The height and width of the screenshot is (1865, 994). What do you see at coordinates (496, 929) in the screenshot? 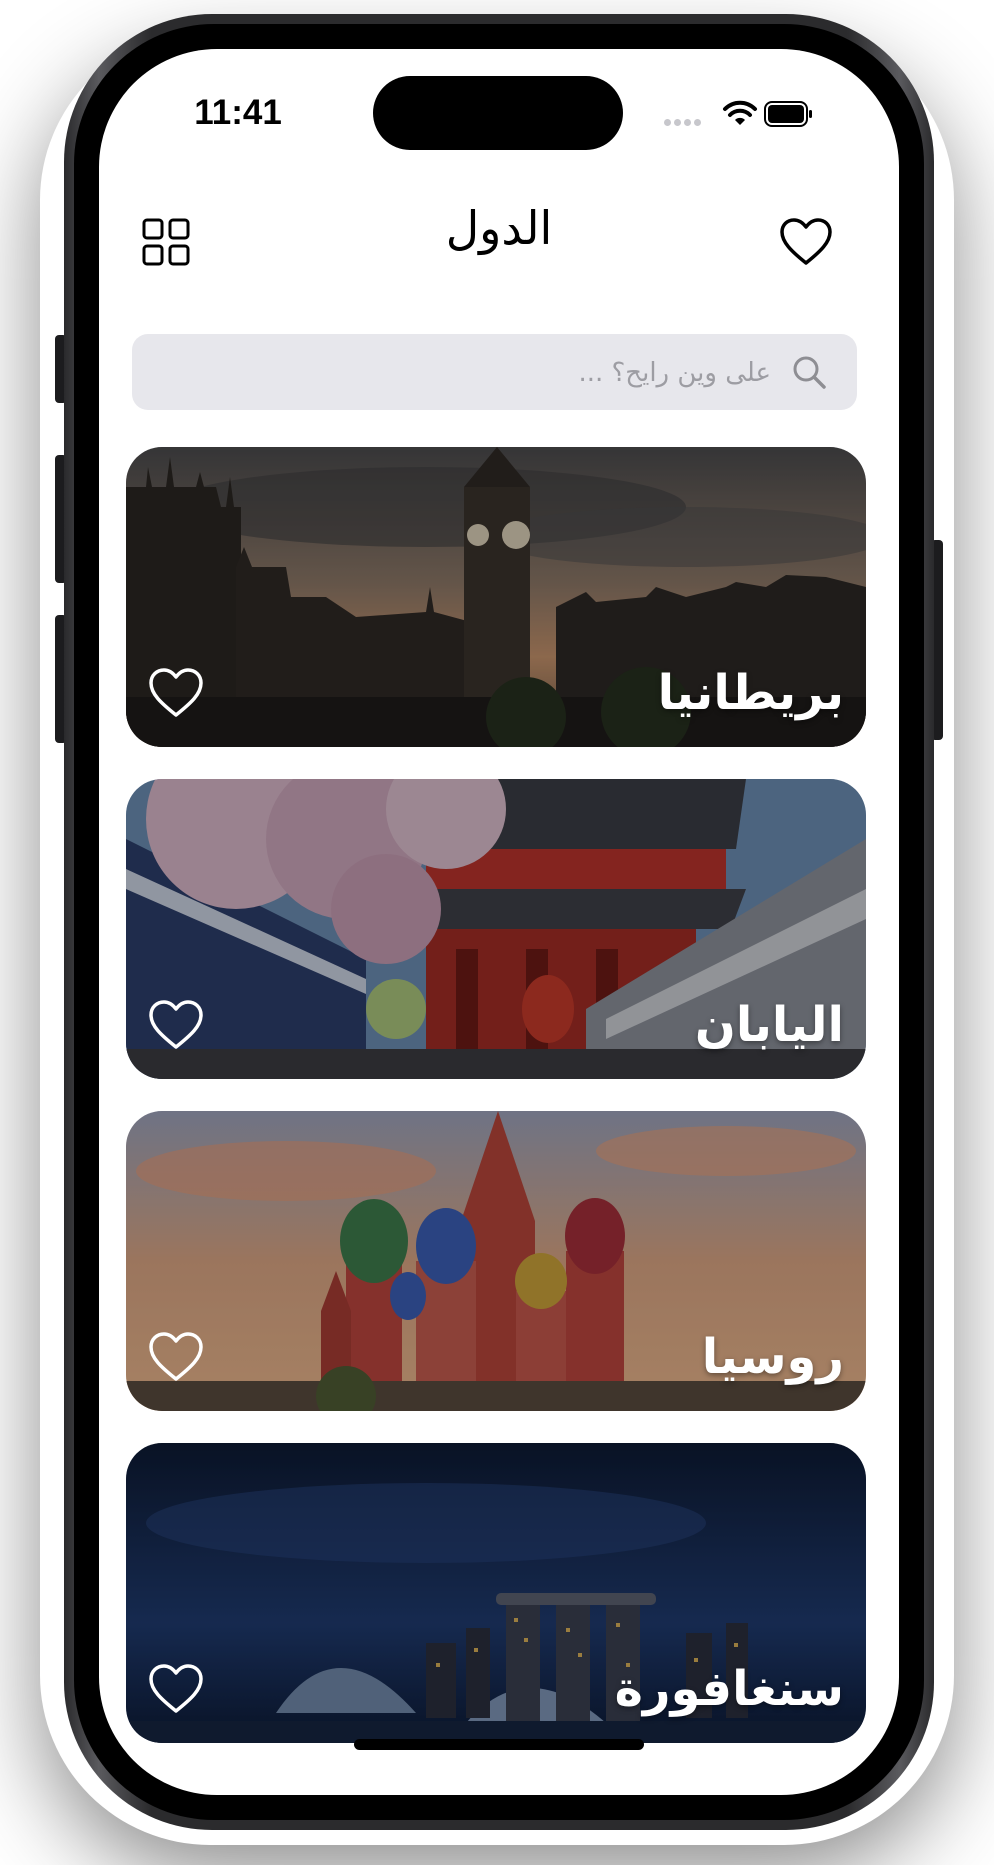
I see `country-card-japan: اليابان` at bounding box center [496, 929].